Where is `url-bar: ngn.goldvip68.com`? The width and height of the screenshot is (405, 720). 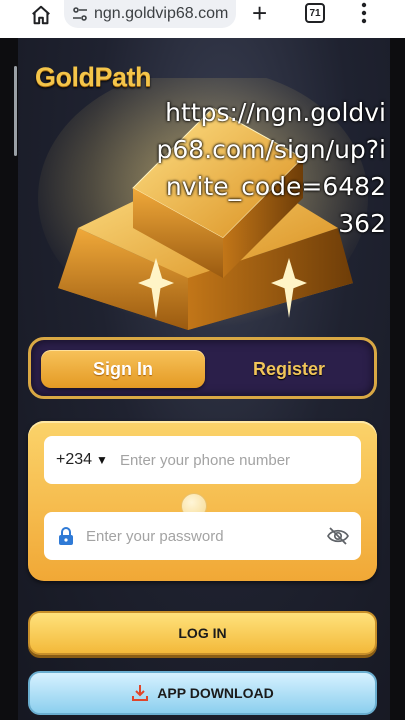 url-bar: ngn.goldvip68.com is located at coordinates (150, 14).